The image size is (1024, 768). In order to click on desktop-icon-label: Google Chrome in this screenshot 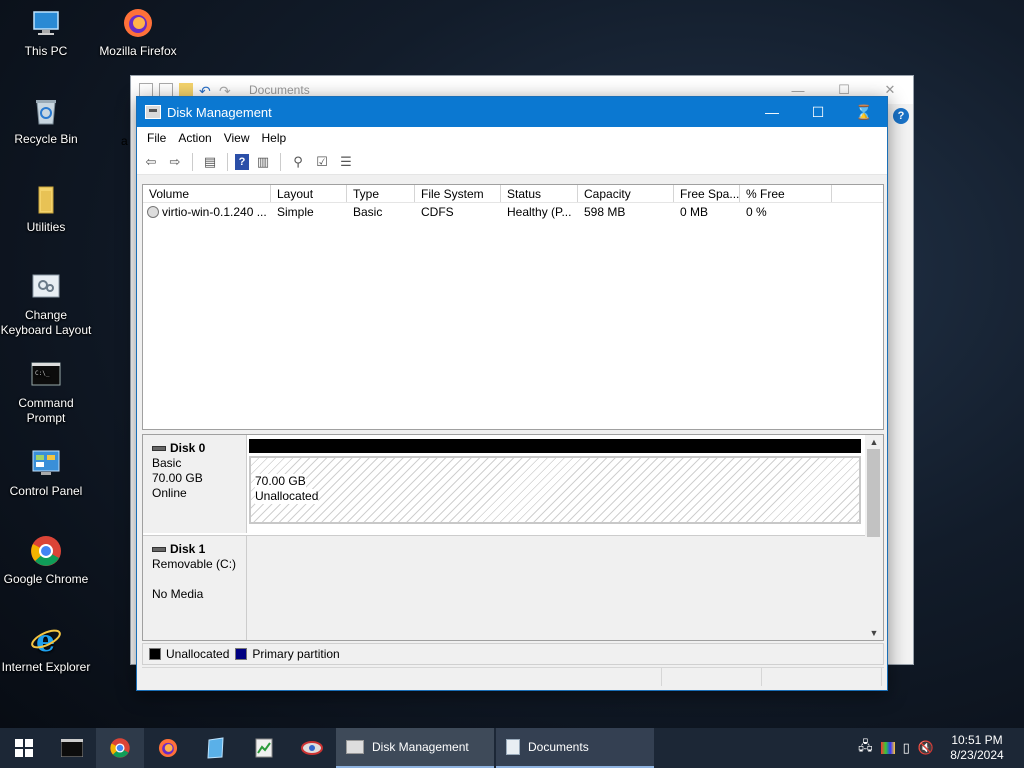, I will do `click(46, 579)`.